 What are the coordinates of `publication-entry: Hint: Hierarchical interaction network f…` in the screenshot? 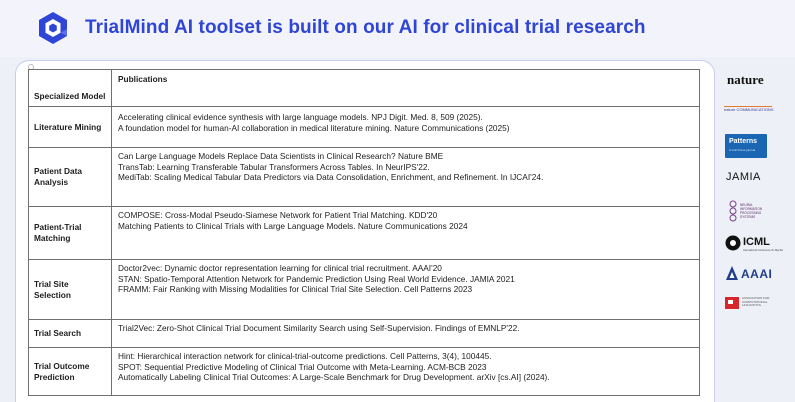 It's located at (305, 356).